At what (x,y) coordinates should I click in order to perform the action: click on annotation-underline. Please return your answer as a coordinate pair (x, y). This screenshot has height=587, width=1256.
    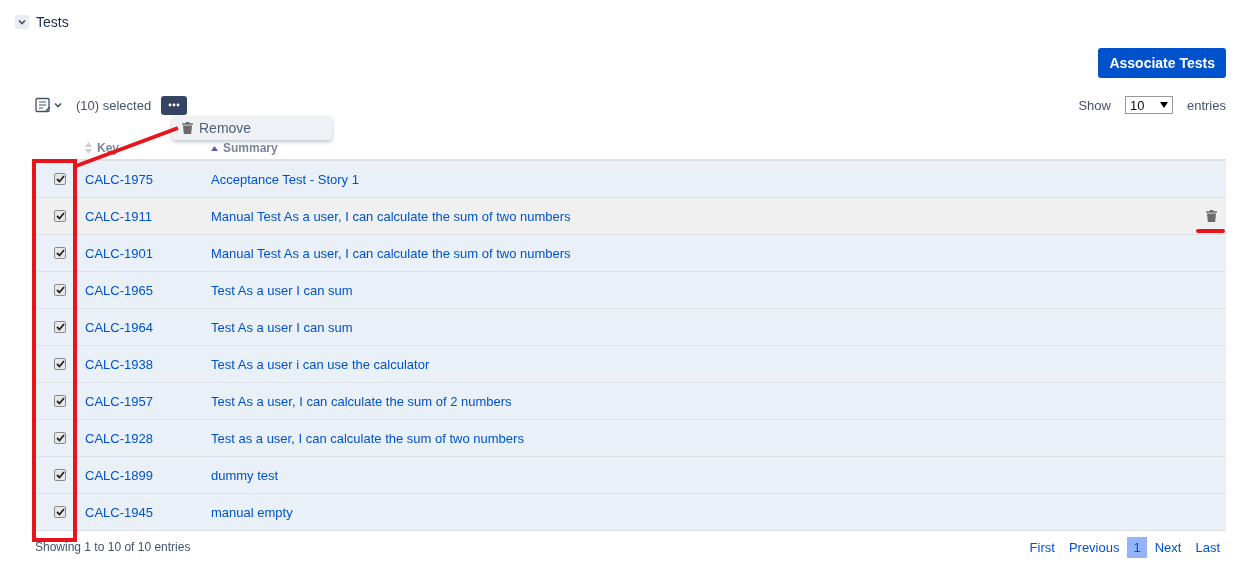
    Looking at the image, I should click on (1210, 231).